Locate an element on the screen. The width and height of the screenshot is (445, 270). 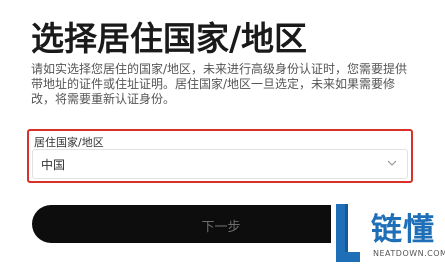
country-select-value: 中国 is located at coordinates (53, 165).